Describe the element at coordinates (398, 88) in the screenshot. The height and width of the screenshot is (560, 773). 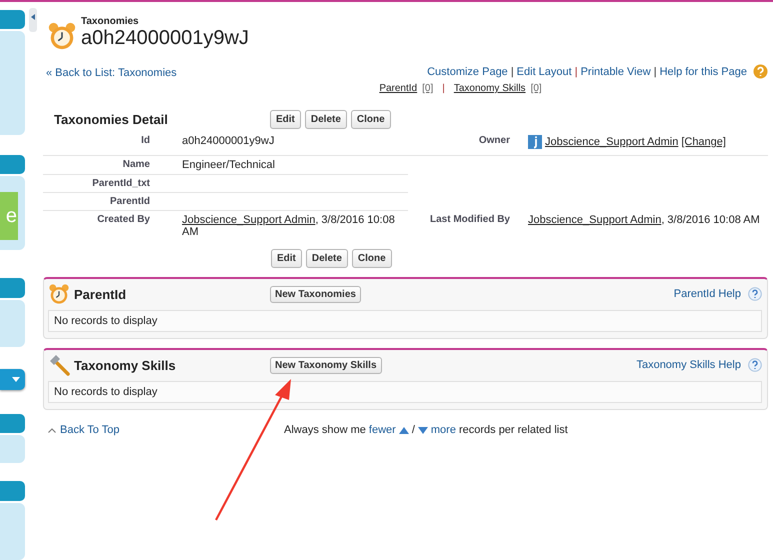
I see `related-list-link: ParentId` at that location.